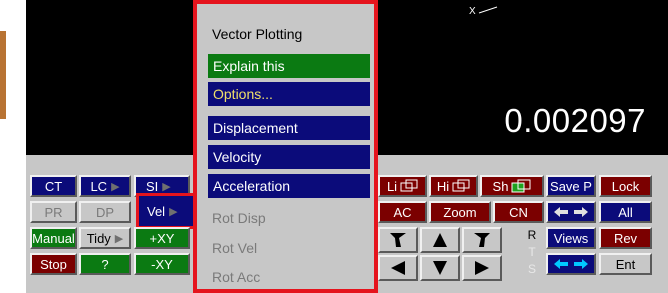 The image size is (668, 293). I want to click on arrow-up-icon, so click(440, 240).